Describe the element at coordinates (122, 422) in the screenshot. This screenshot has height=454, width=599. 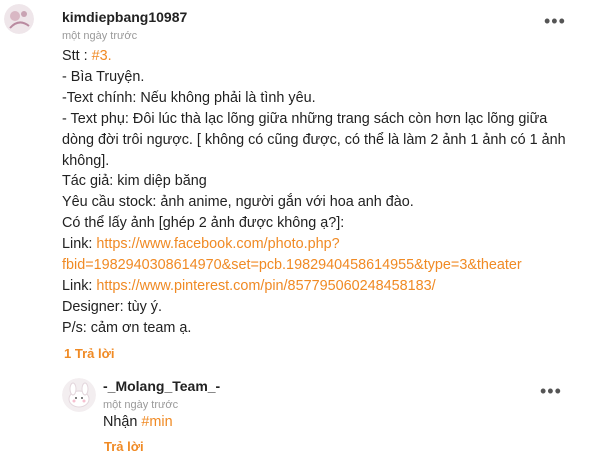
I see `reply-text: Nhận` at that location.